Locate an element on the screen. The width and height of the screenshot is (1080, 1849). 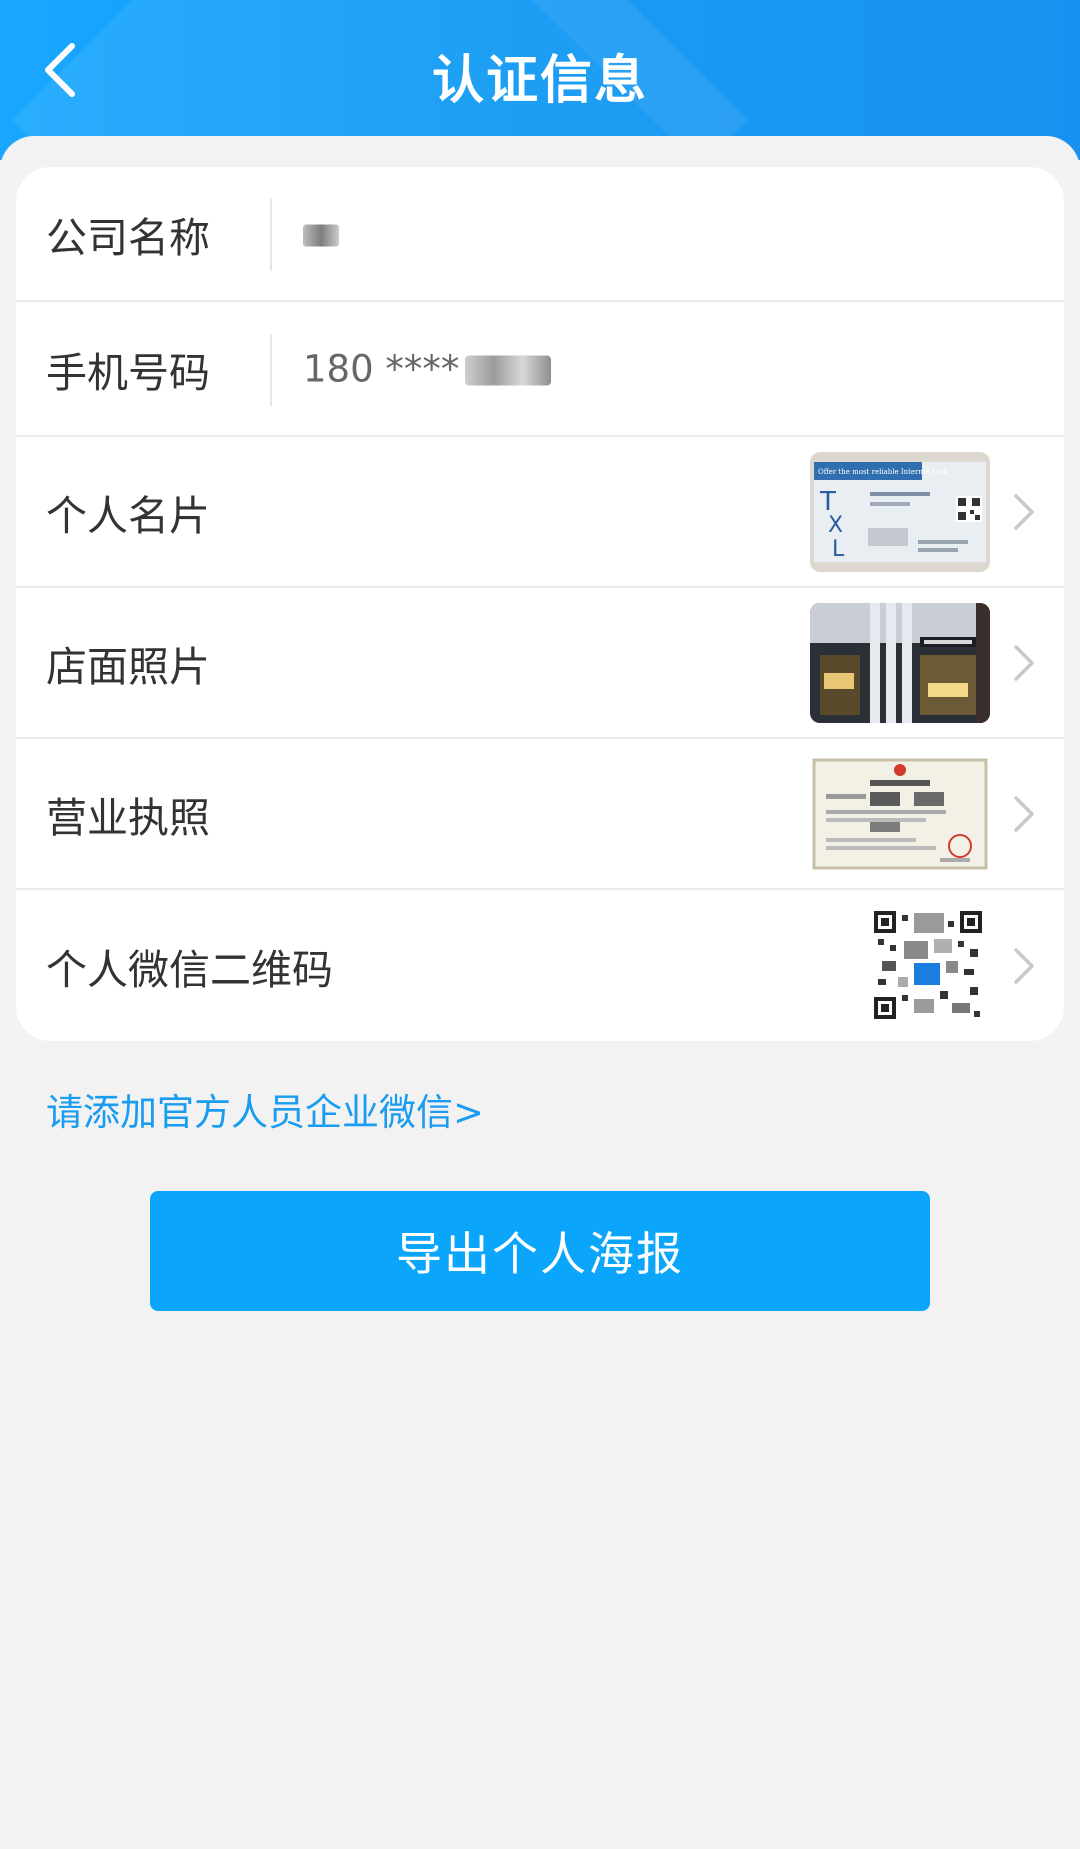
phone-number-text: 180 **** is located at coordinates (381, 368).